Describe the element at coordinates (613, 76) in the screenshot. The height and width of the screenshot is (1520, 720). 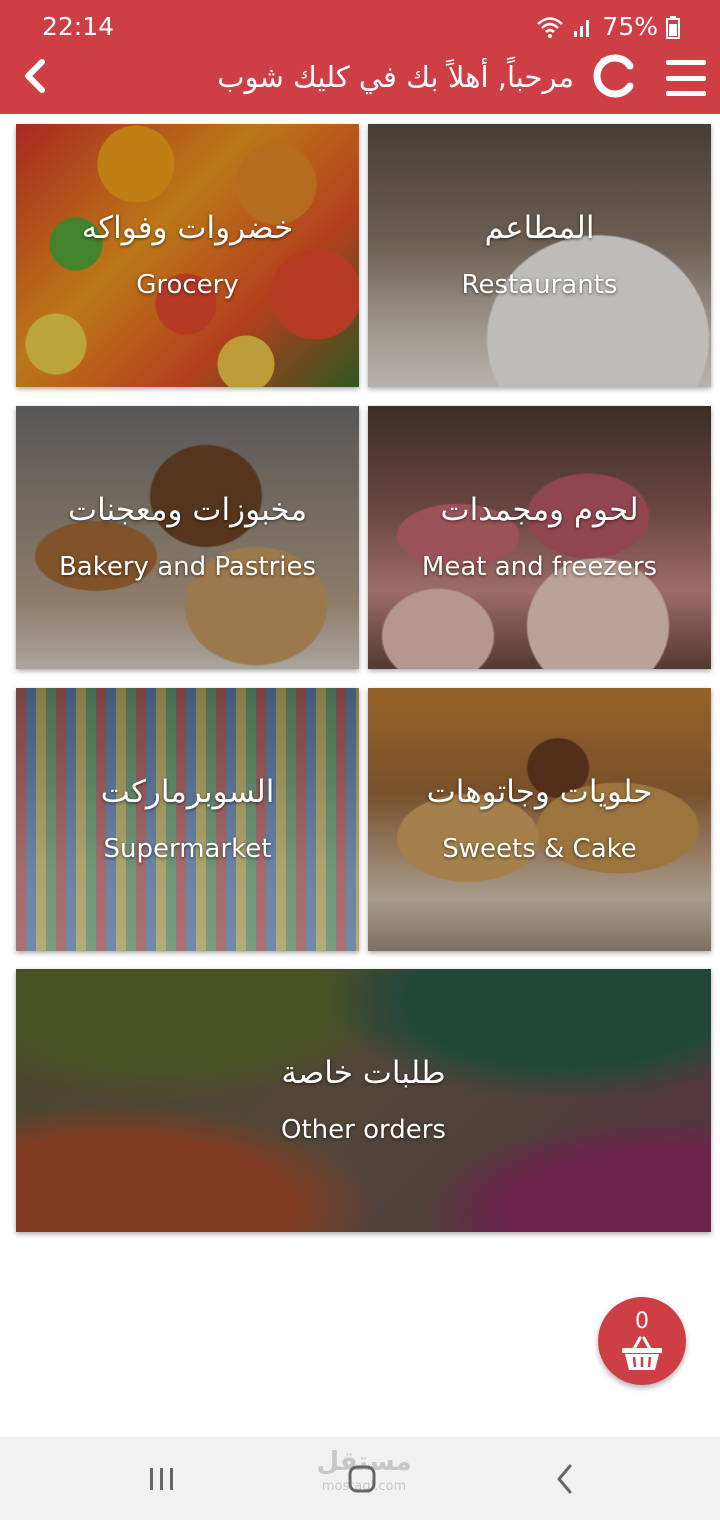
I see `clickshop-logo` at that location.